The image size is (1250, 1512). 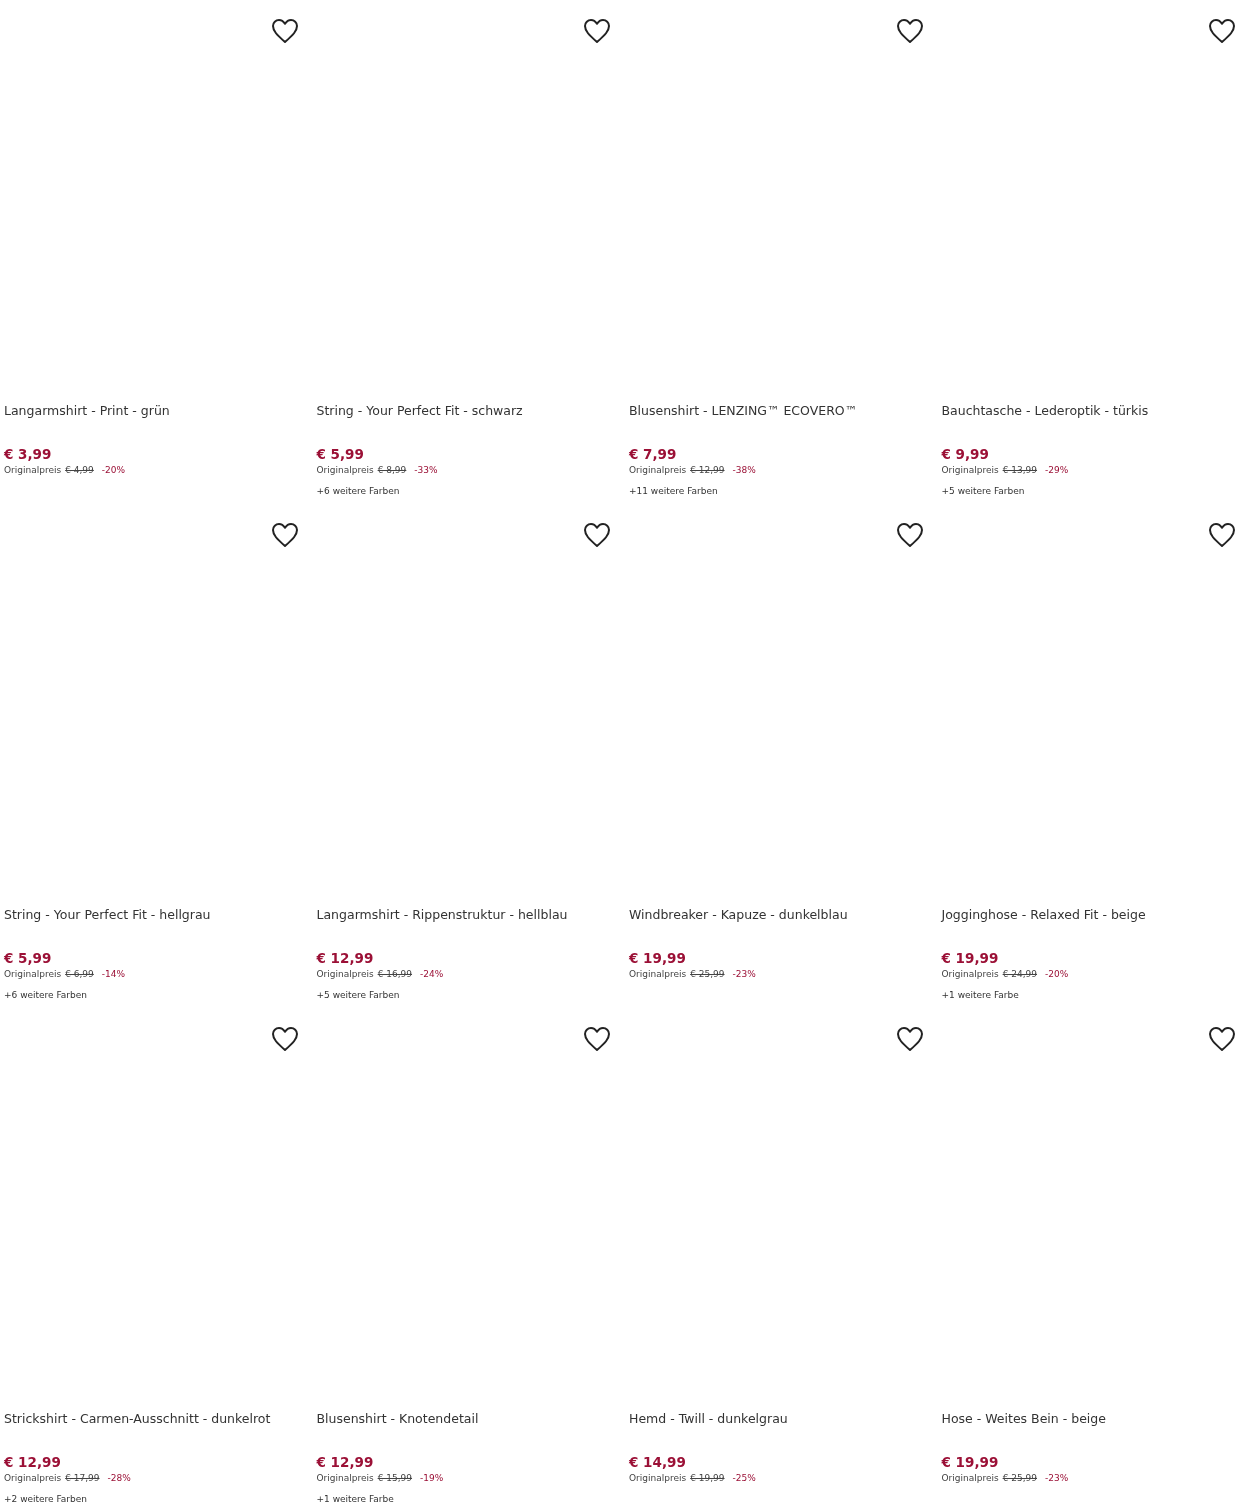 What do you see at coordinates (744, 1478) in the screenshot?
I see `discount-label: -25%` at bounding box center [744, 1478].